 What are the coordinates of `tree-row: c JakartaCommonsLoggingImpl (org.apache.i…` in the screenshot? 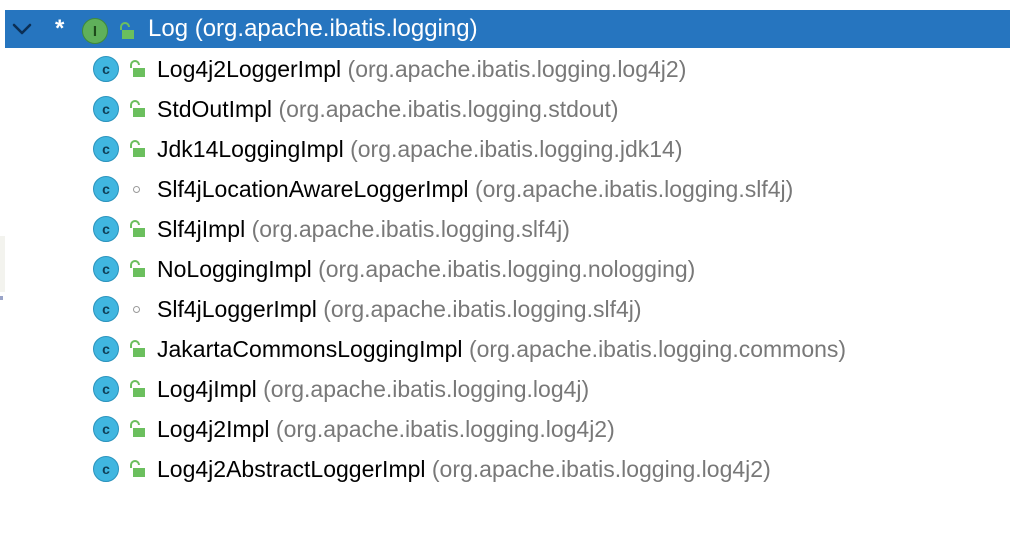 It's located at (505, 349).